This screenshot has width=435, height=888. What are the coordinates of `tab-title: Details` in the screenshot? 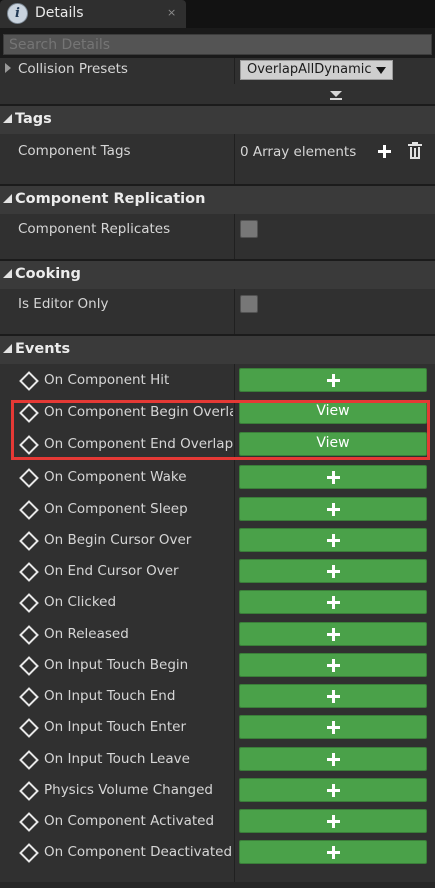 It's located at (59, 13).